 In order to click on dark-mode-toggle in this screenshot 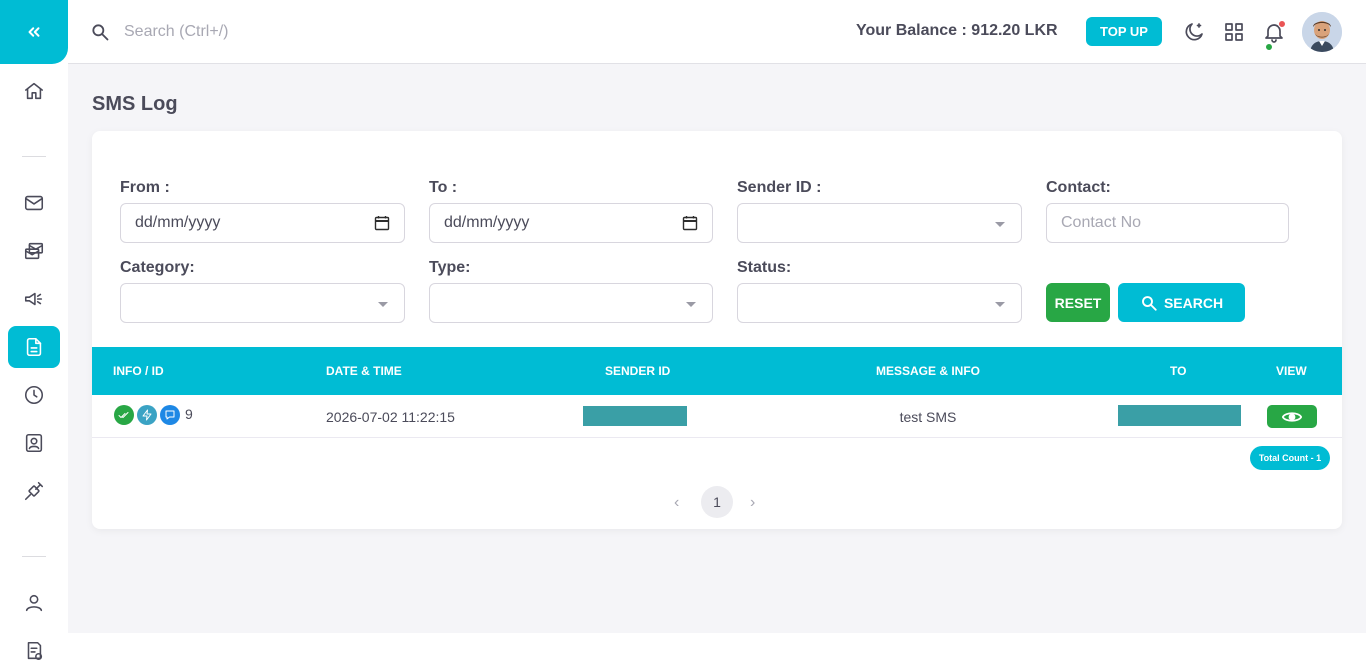, I will do `click(1194, 32)`.